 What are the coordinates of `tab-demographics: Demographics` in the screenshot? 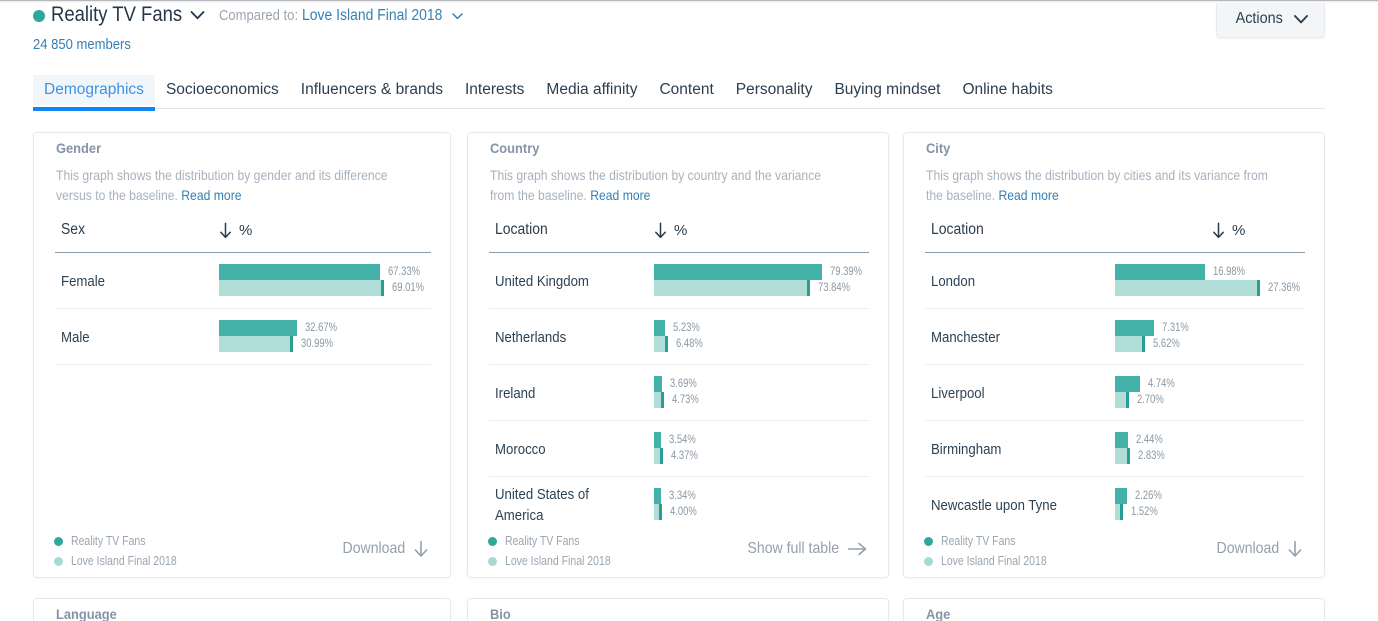 It's located at (94, 93).